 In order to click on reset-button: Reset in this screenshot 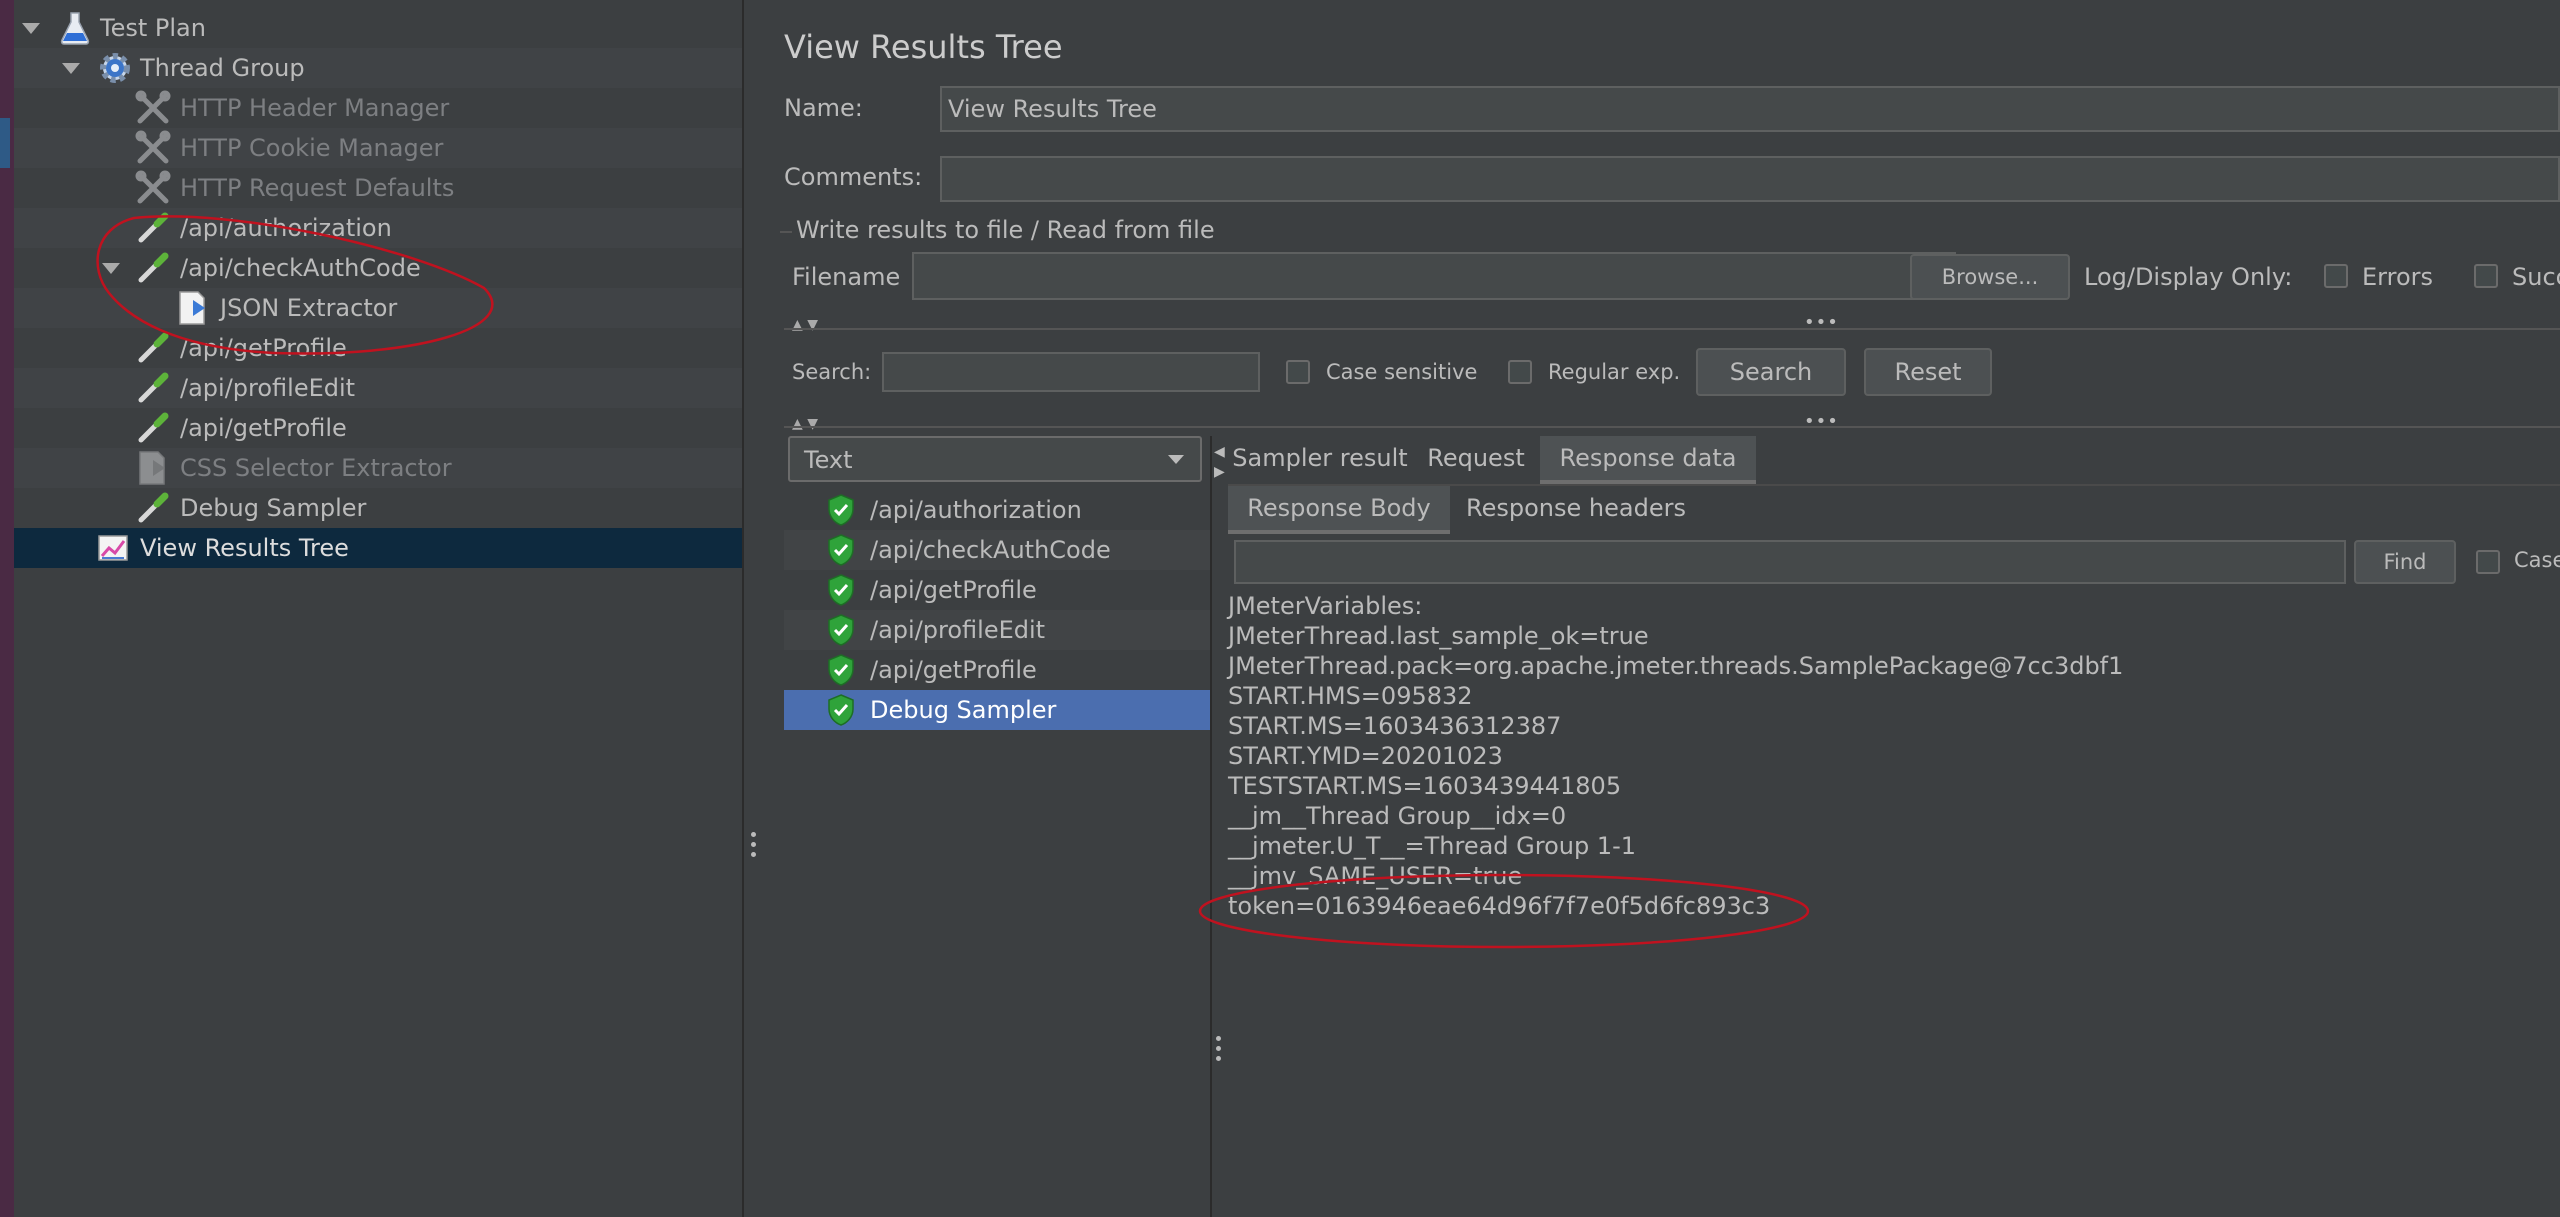, I will do `click(1928, 372)`.